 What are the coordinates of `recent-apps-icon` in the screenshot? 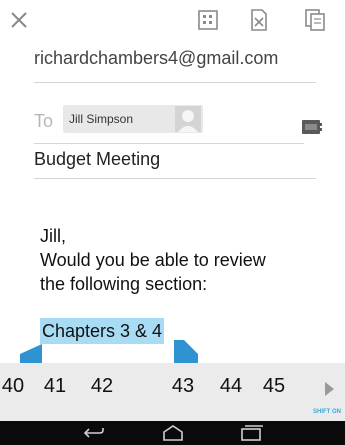 It's located at (252, 433).